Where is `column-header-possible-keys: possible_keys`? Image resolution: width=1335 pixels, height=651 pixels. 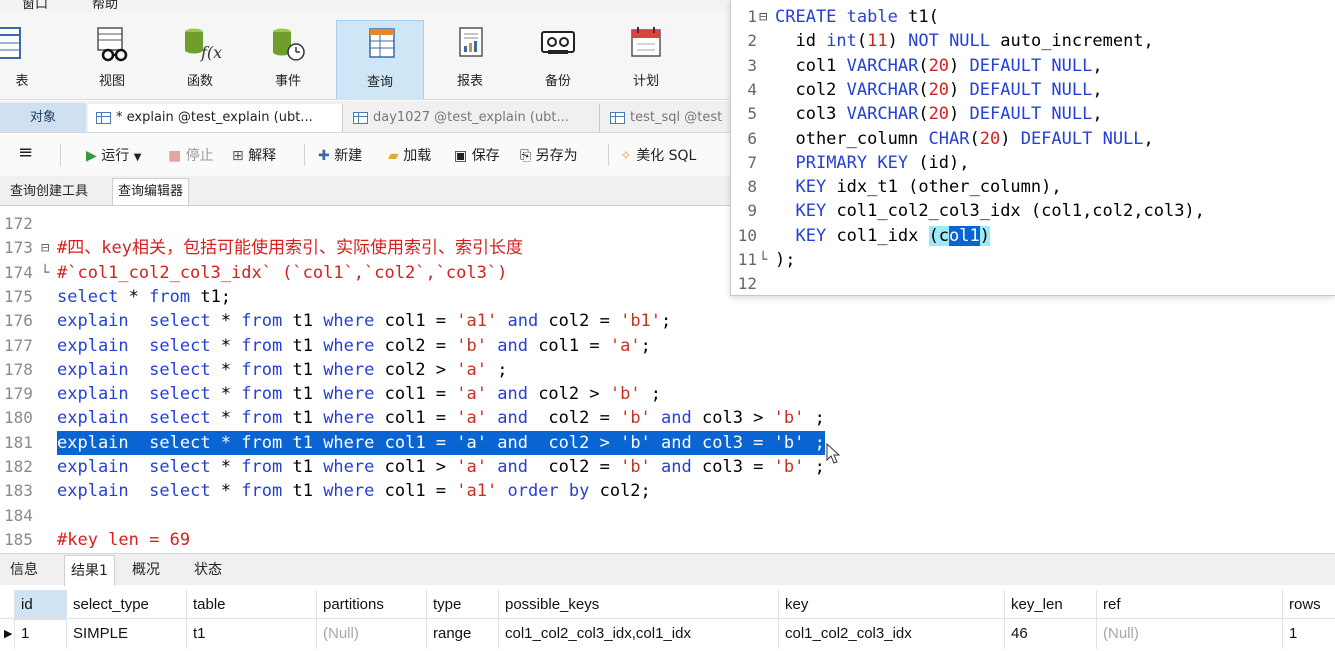
column-header-possible-keys: possible_keys is located at coordinates (638, 605).